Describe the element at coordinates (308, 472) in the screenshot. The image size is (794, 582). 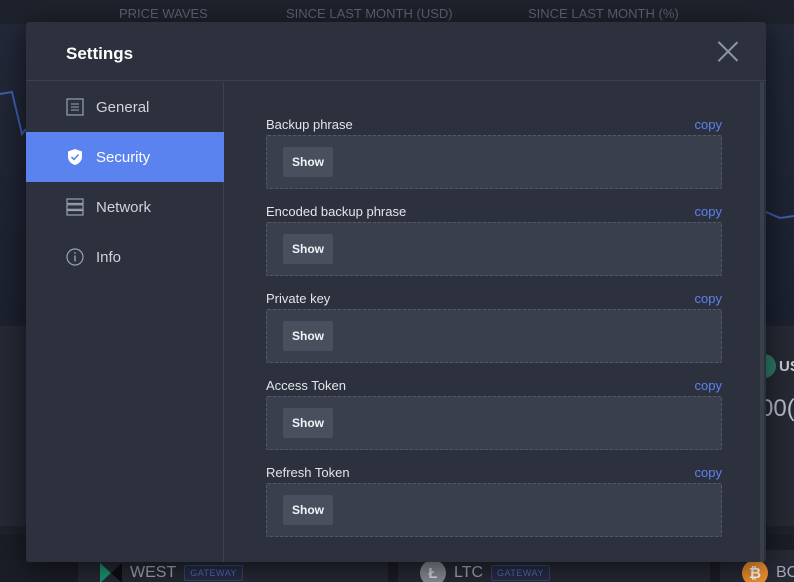
I see `field-label: Refresh Token` at that location.